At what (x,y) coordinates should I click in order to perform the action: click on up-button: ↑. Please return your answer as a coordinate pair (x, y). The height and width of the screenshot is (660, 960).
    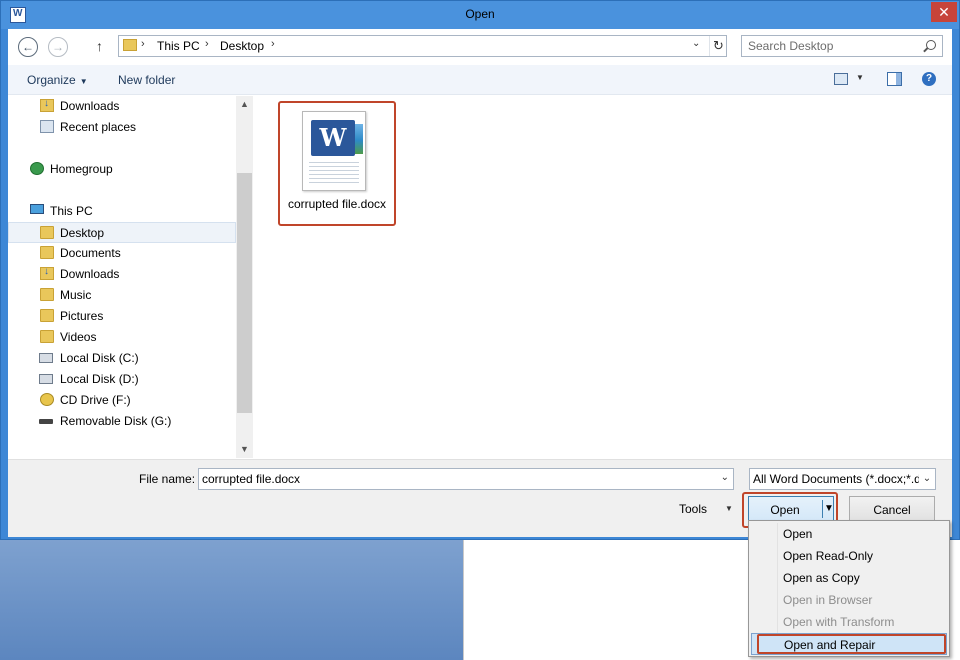
    Looking at the image, I should click on (99, 46).